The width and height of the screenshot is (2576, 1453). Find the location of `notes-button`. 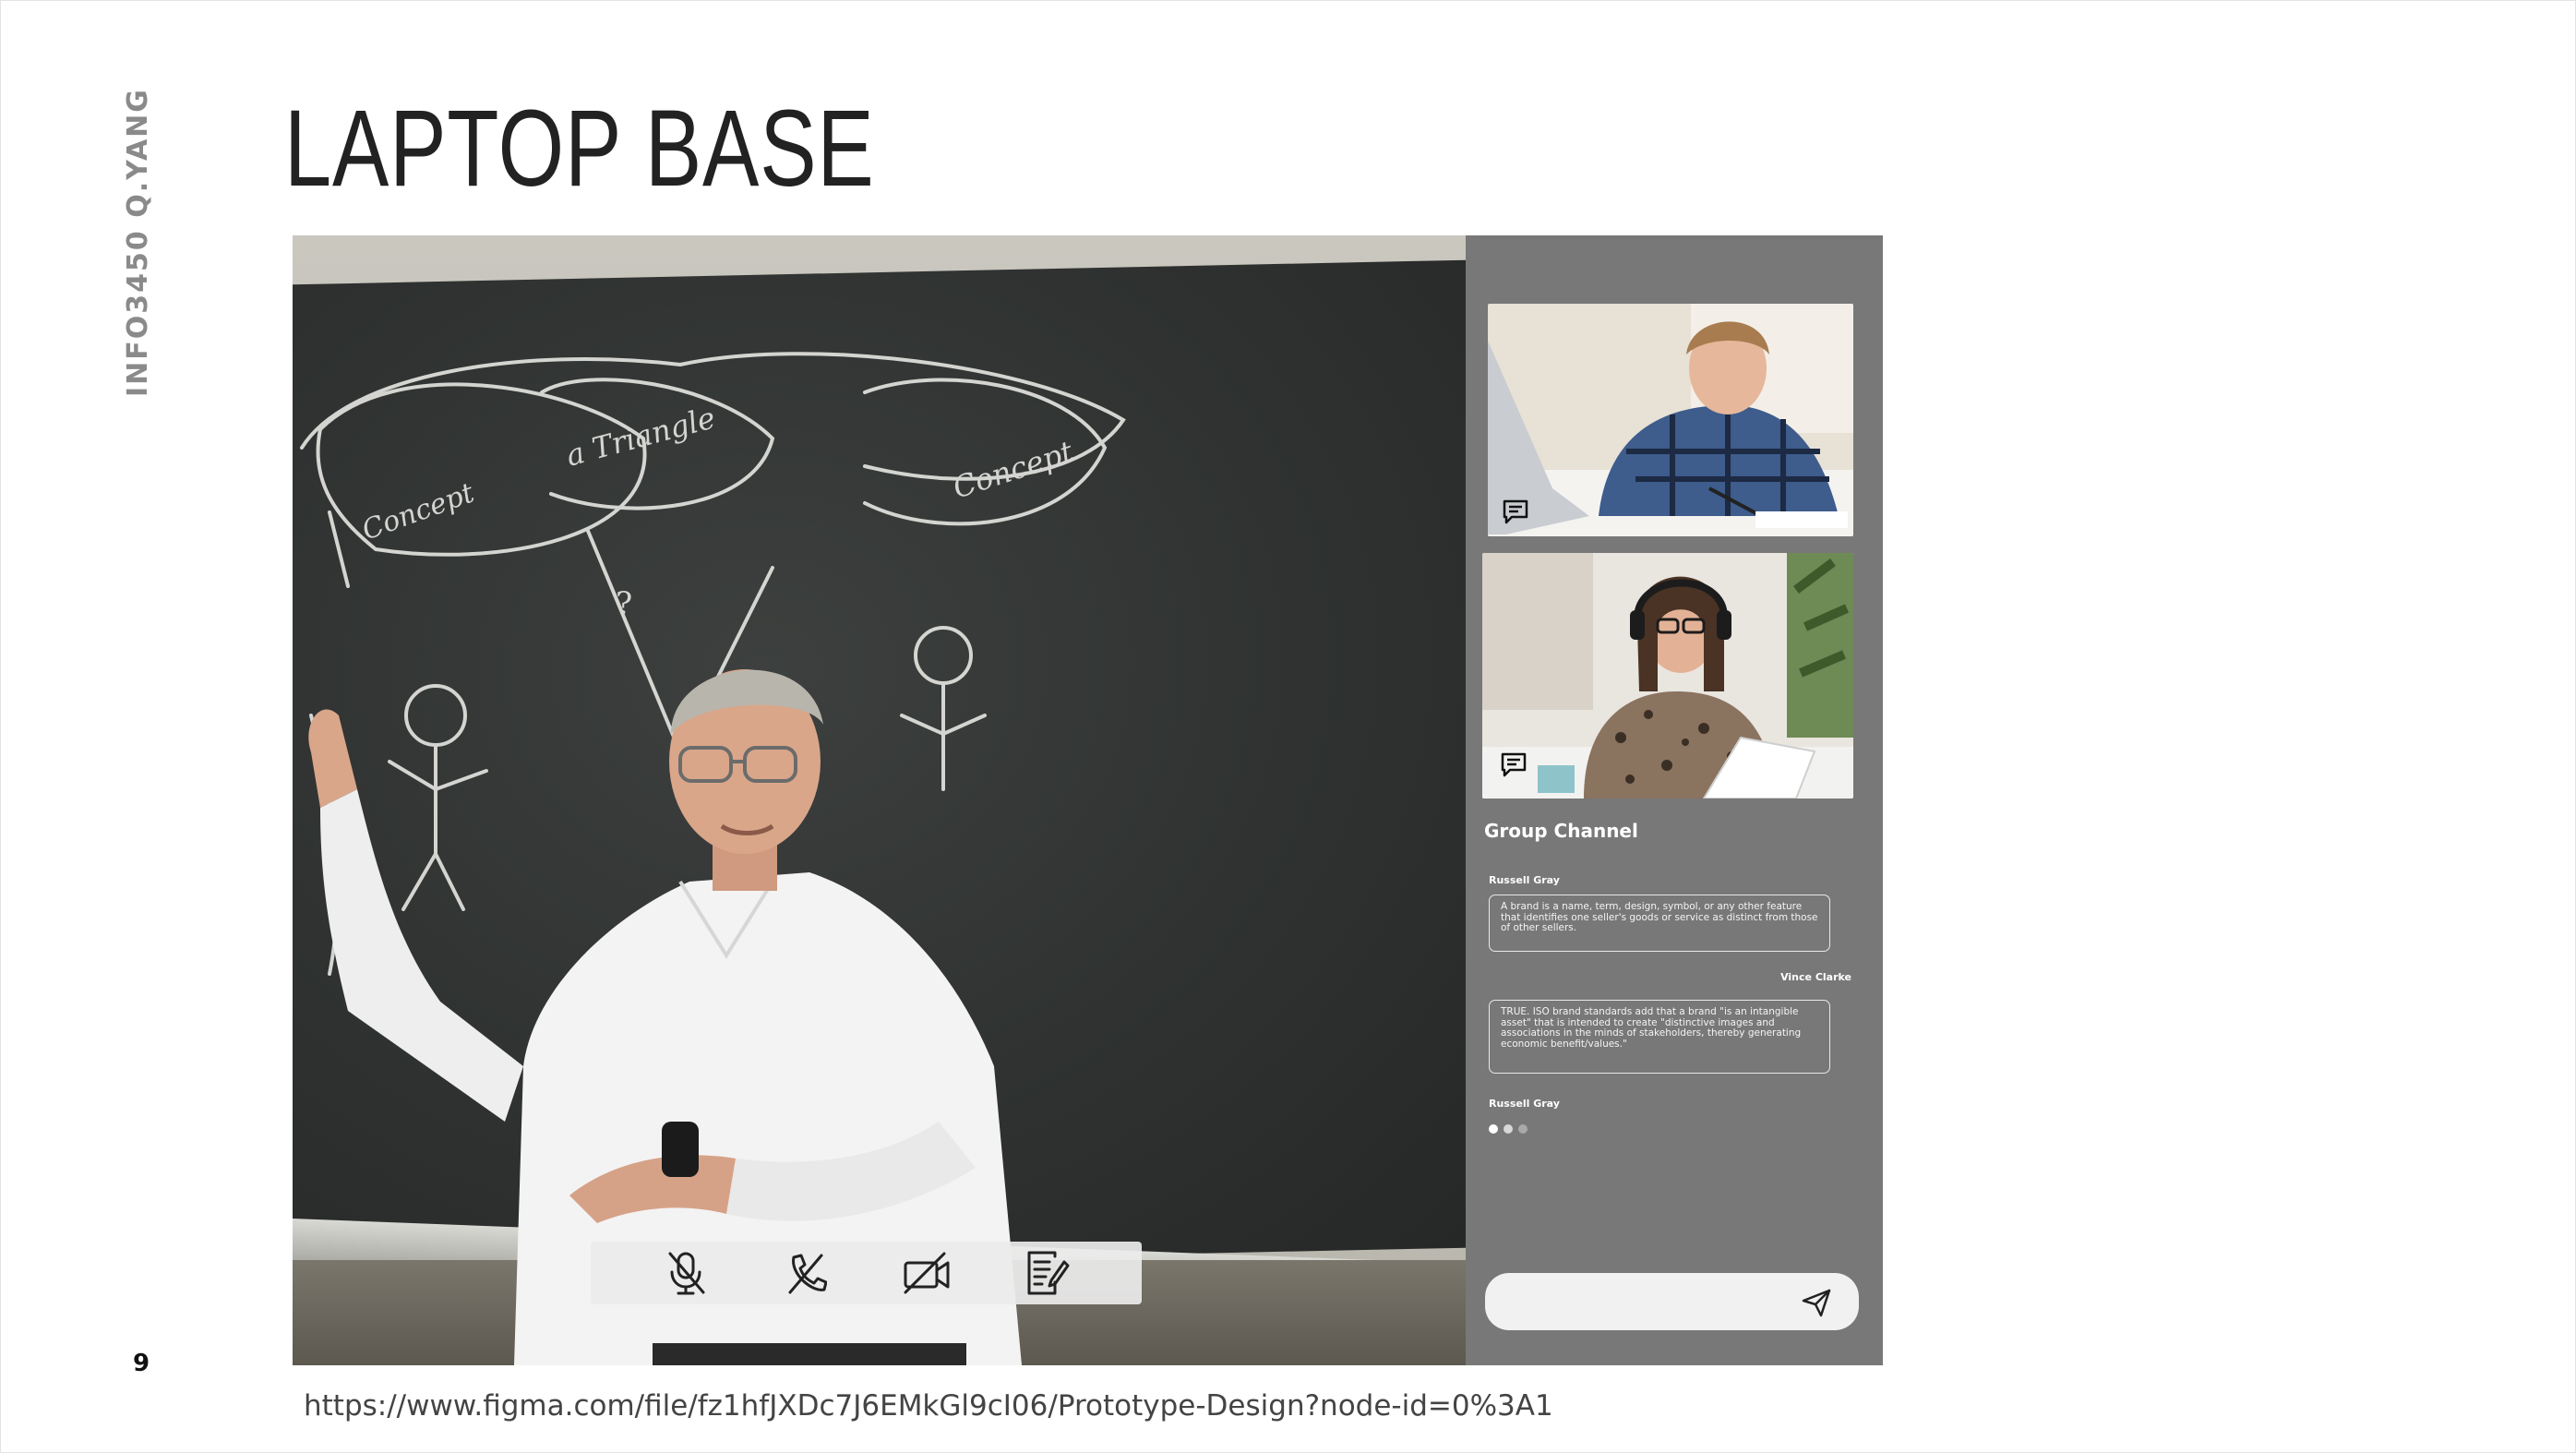

notes-button is located at coordinates (1047, 1273).